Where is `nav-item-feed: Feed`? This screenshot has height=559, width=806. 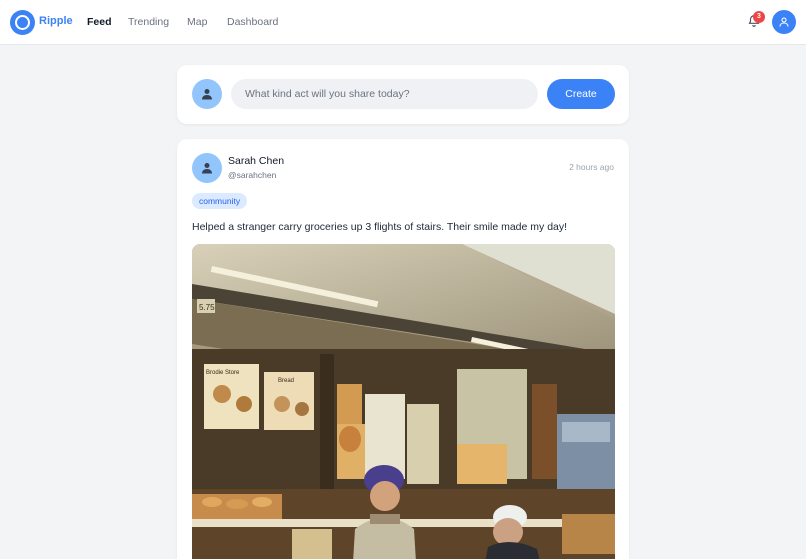
nav-item-feed: Feed is located at coordinates (99, 22).